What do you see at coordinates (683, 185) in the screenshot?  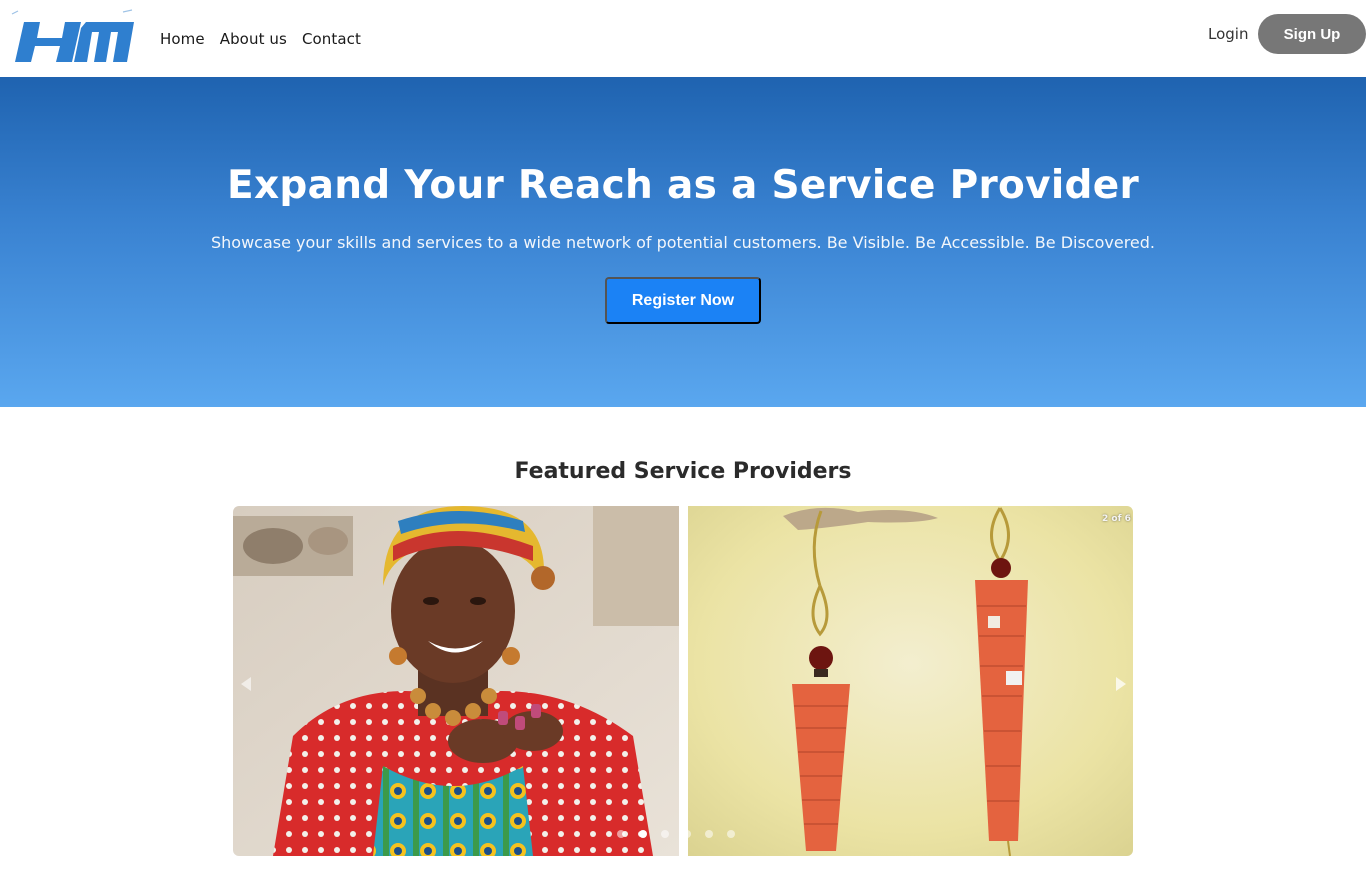 I see `hero-title: Expand Your Reach as a Service Provider` at bounding box center [683, 185].